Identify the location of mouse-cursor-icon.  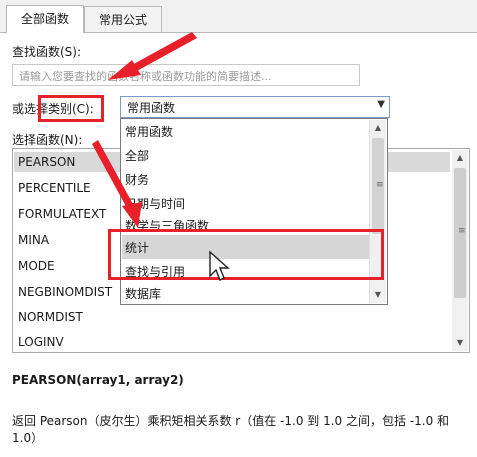
(219, 265).